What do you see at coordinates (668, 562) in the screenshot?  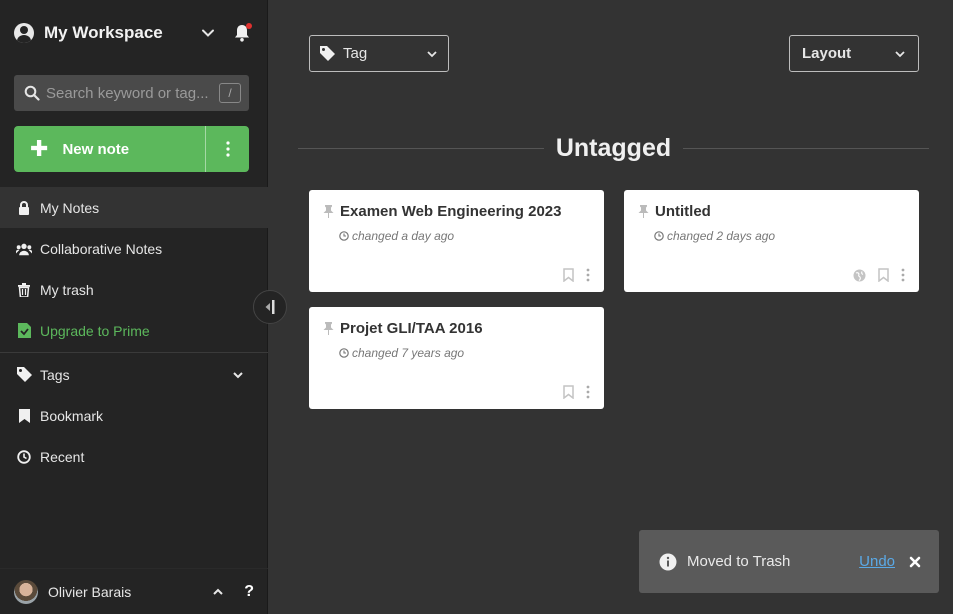 I see `info-icon` at bounding box center [668, 562].